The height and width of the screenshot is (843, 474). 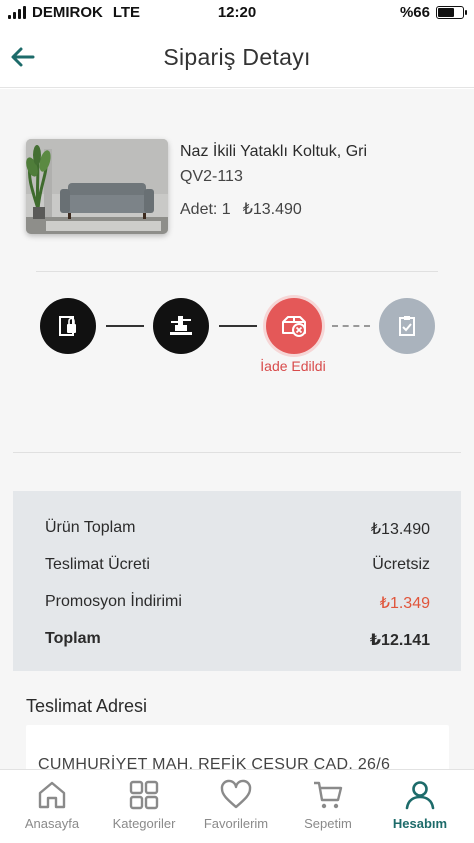 I want to click on box-cancel-icon, so click(x=294, y=326).